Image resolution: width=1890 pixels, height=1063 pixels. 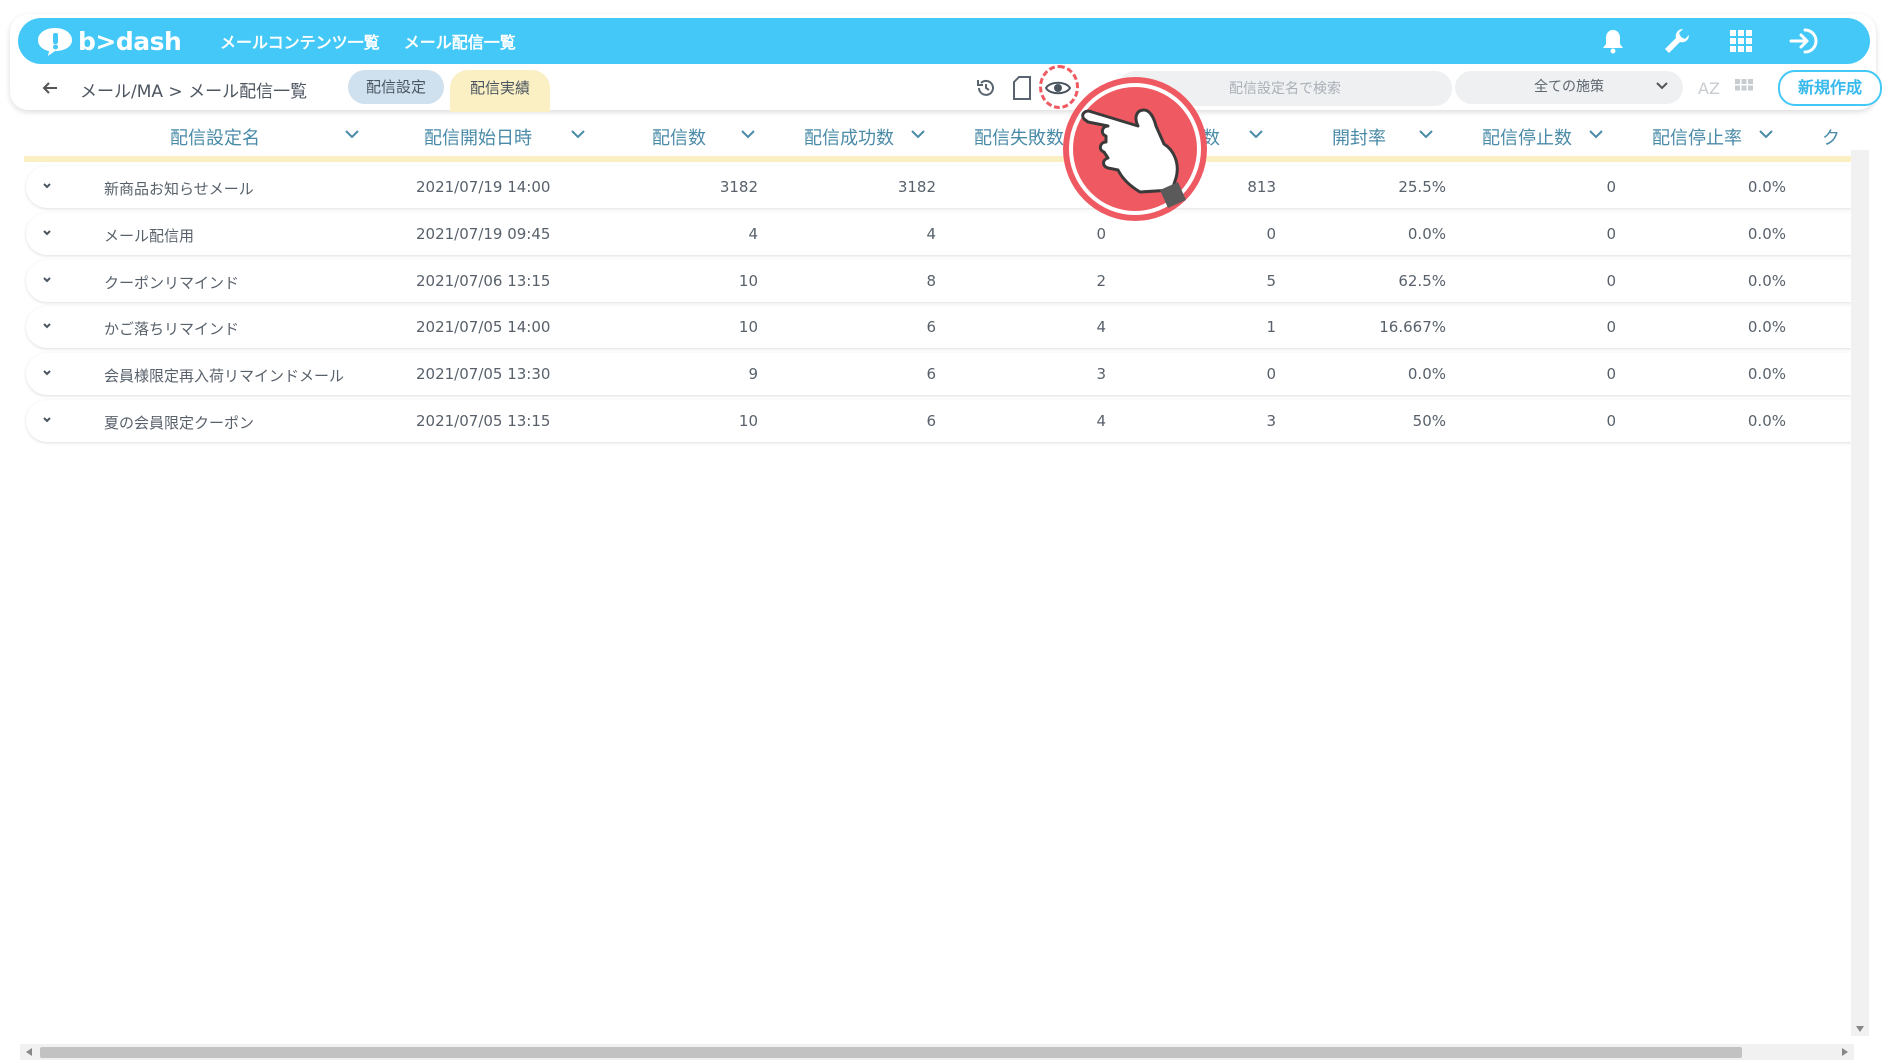 What do you see at coordinates (396, 87) in the screenshot?
I see `tab-delivery-settings: 配信設定` at bounding box center [396, 87].